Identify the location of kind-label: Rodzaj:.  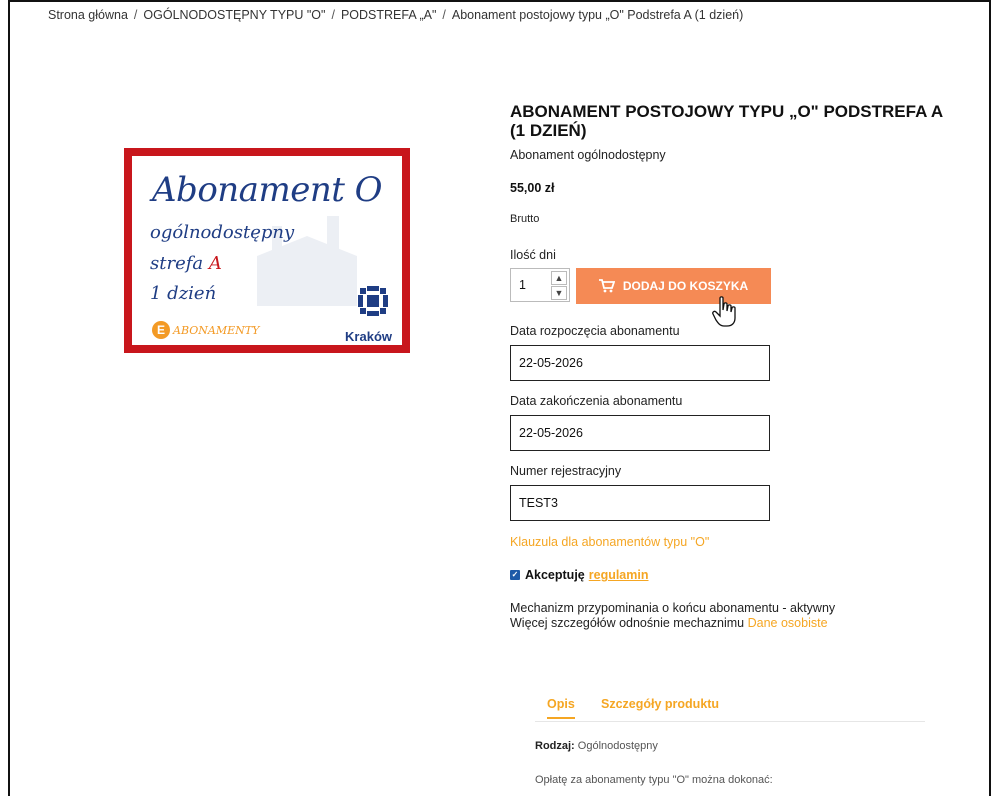
(555, 746).